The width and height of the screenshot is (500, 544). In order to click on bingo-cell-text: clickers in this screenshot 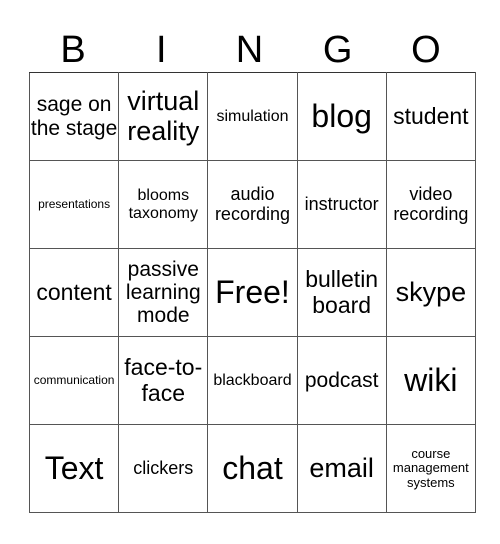, I will do `click(163, 467)`.